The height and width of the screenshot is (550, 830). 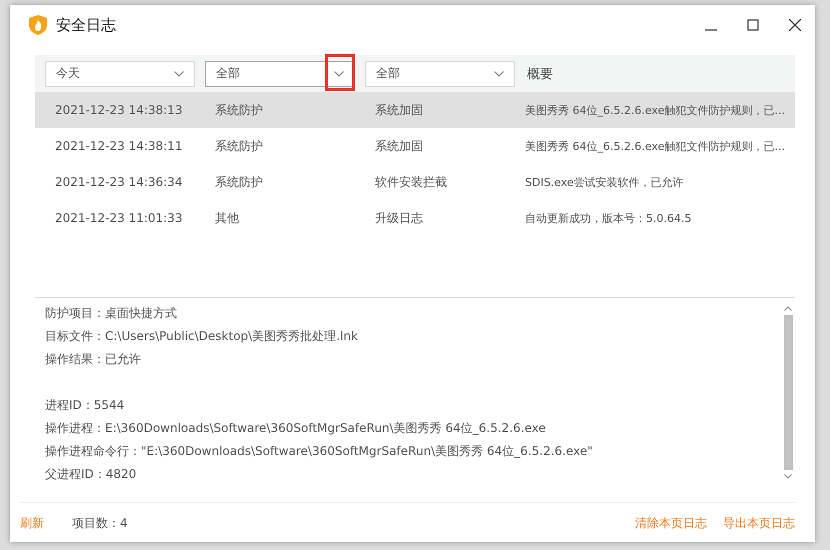 I want to click on log-row: 2021-12-23 11:01:33 其他 升级日志 自动更新成功，版本号：5.0.64.5, so click(x=415, y=218).